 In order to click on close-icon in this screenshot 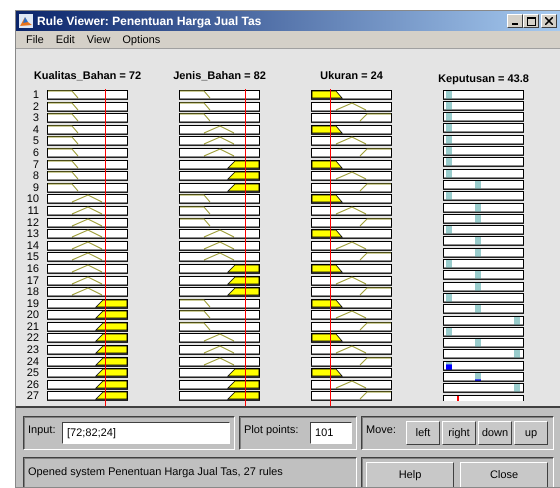, I will do `click(549, 21)`.